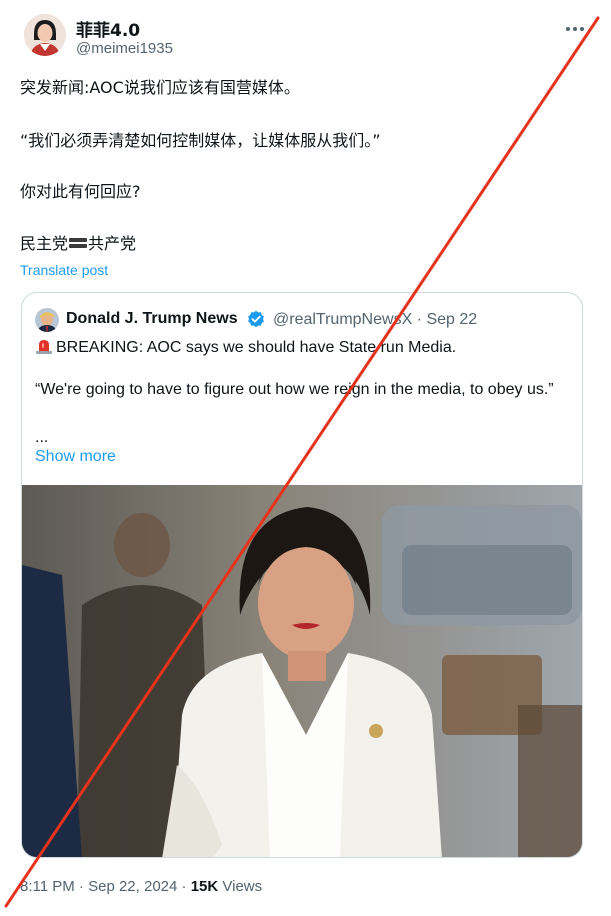 The width and height of the screenshot is (611, 916). I want to click on siren-icon, so click(44, 346).